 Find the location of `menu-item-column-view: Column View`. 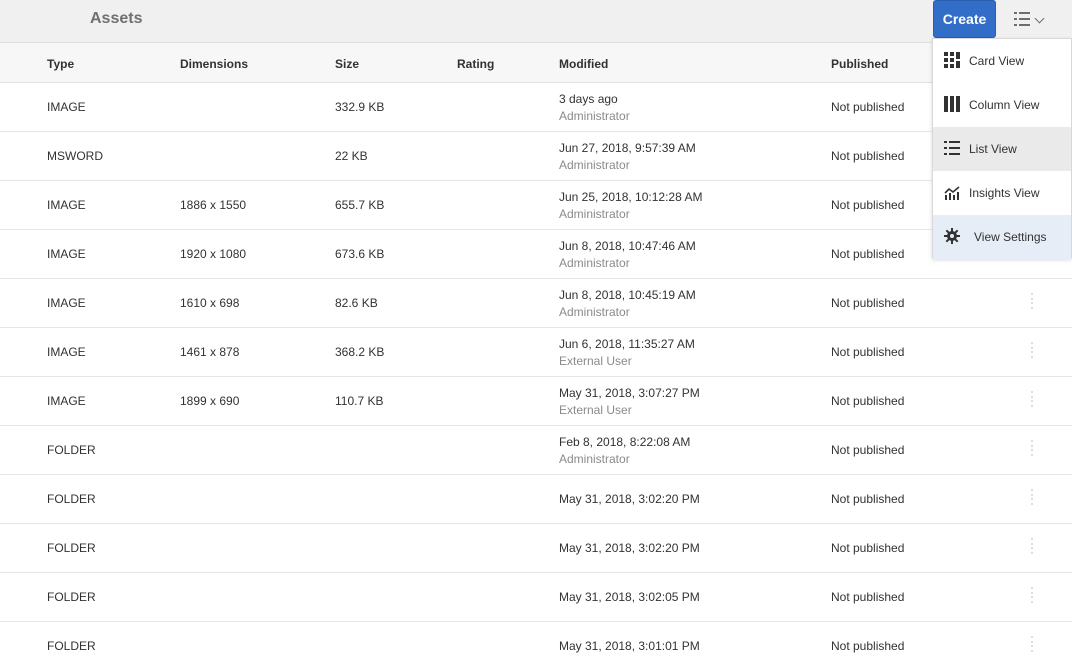

menu-item-column-view: Column View is located at coordinates (1002, 105).